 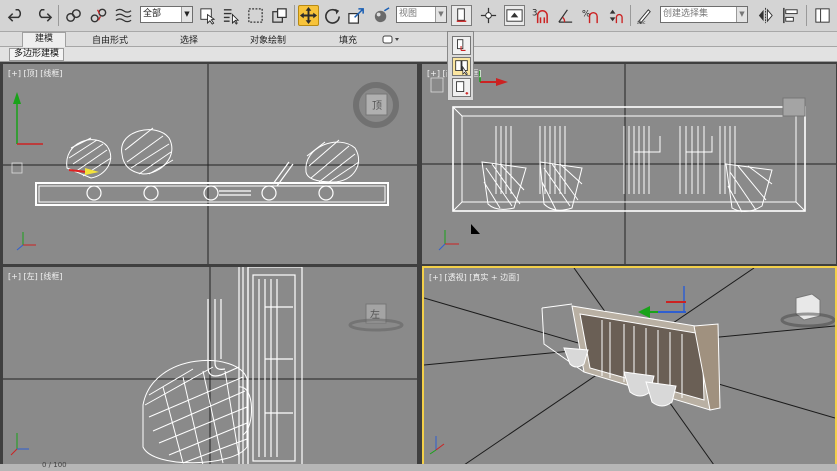 I want to click on pivot-point-center-icon, so click(x=461, y=45).